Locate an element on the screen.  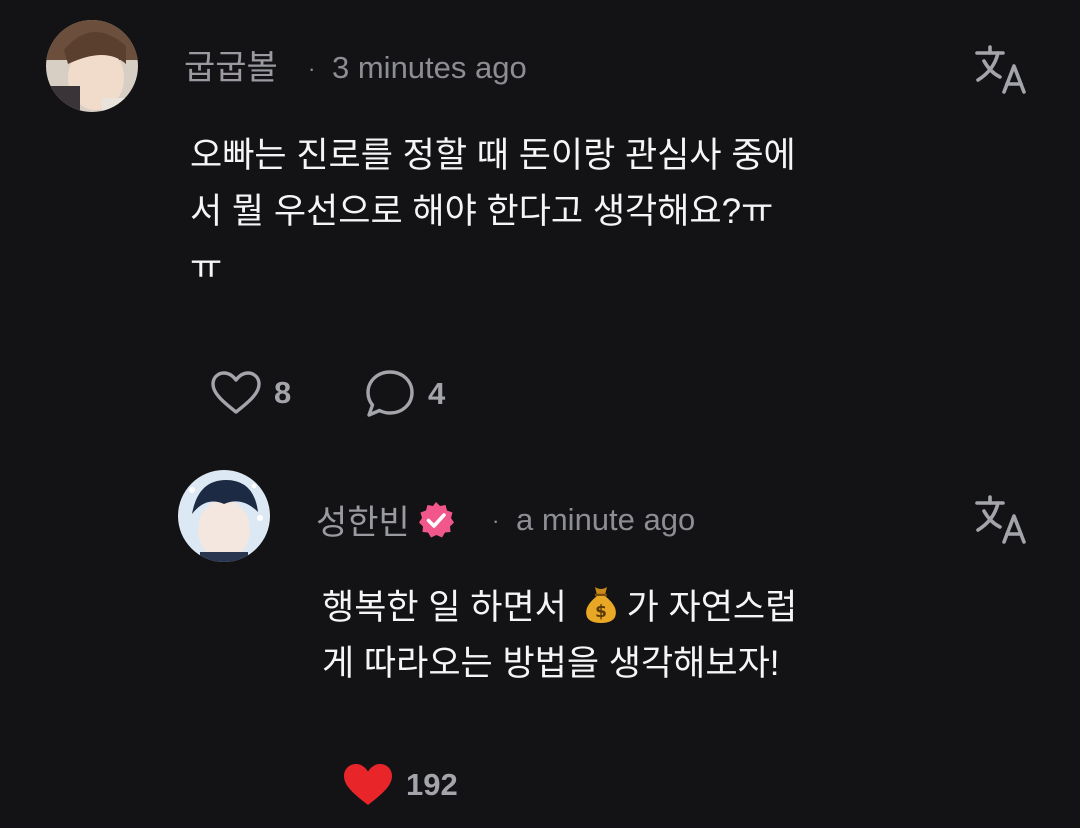
like-button: 8 is located at coordinates (250, 393).